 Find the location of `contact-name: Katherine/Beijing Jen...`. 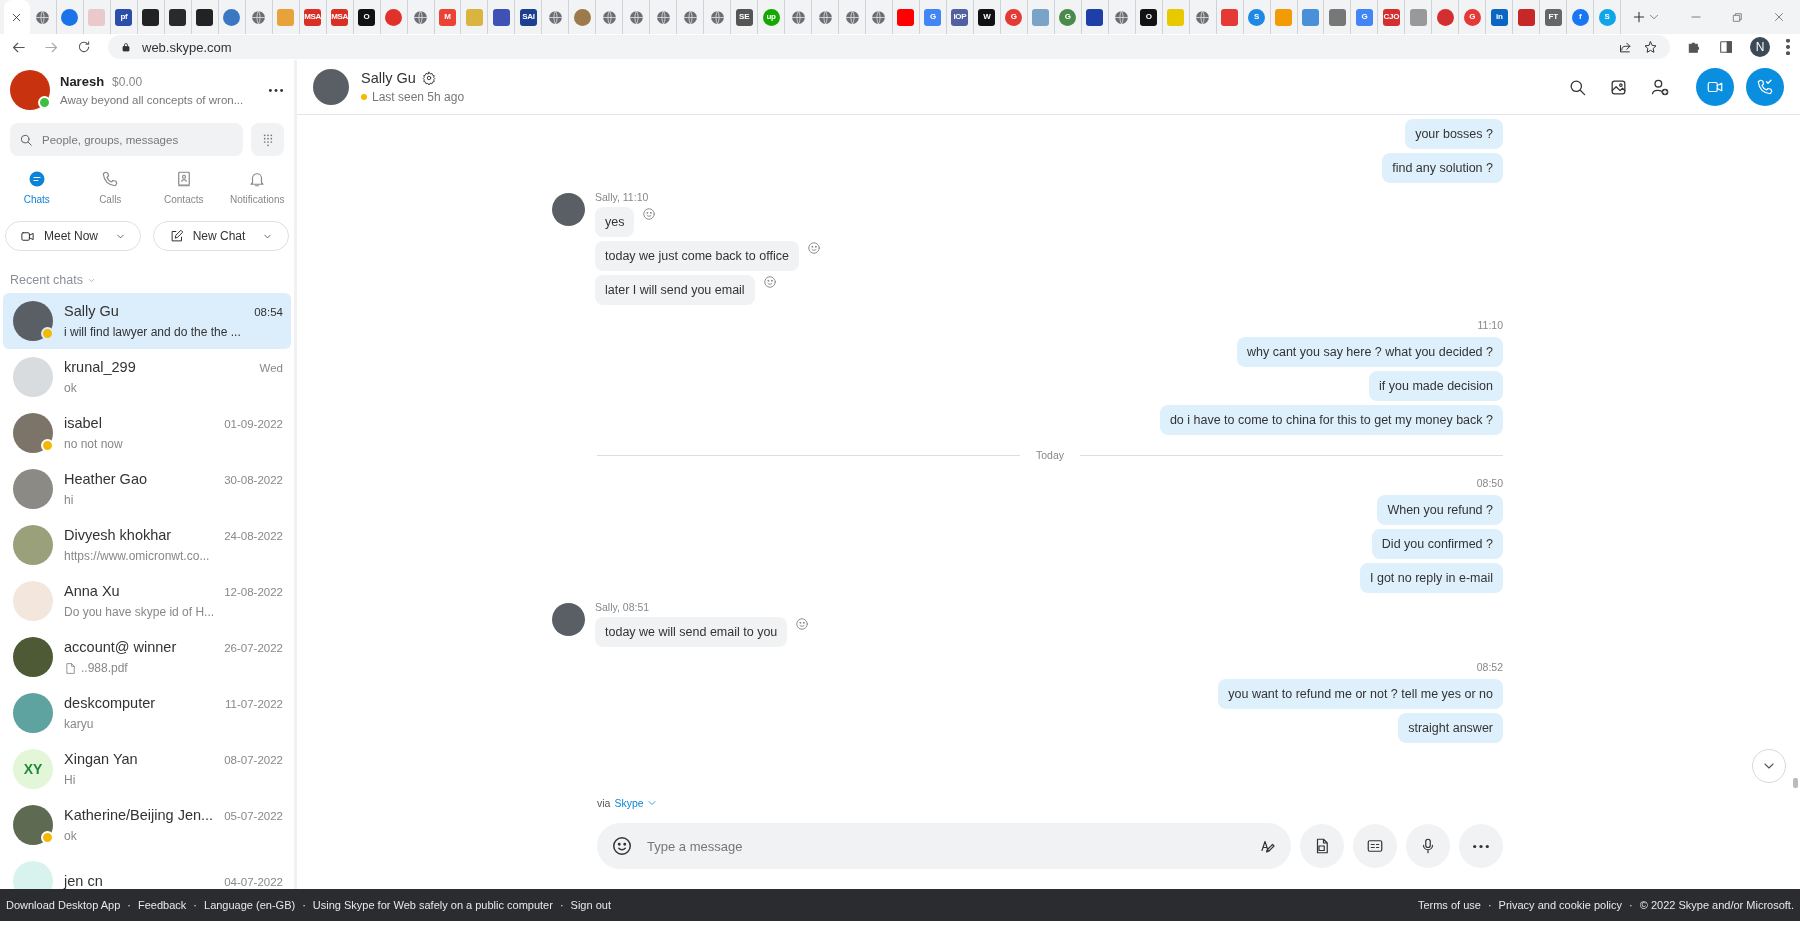

contact-name: Katherine/Beijing Jen... is located at coordinates (139, 815).